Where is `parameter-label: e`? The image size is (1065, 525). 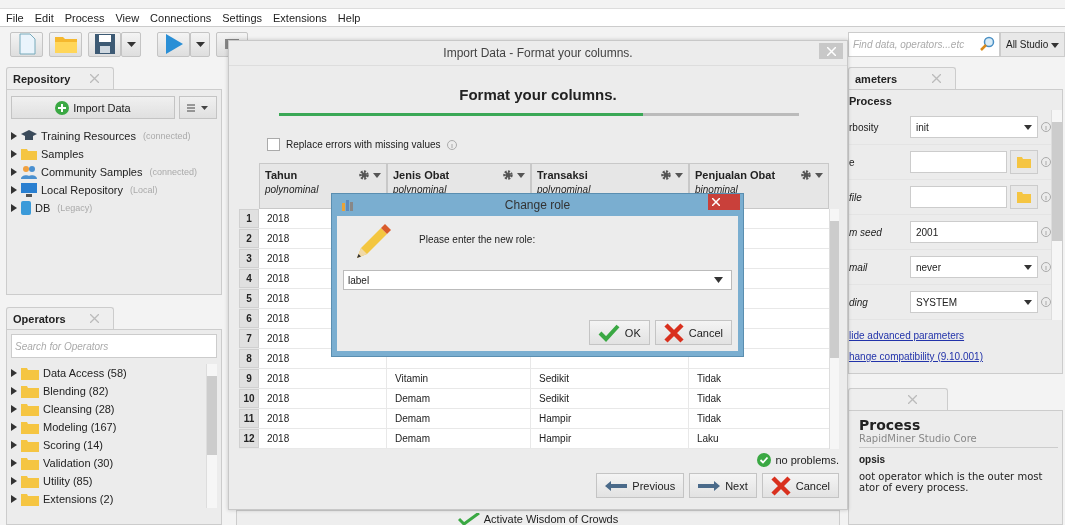
parameter-label: e is located at coordinates (852, 162).